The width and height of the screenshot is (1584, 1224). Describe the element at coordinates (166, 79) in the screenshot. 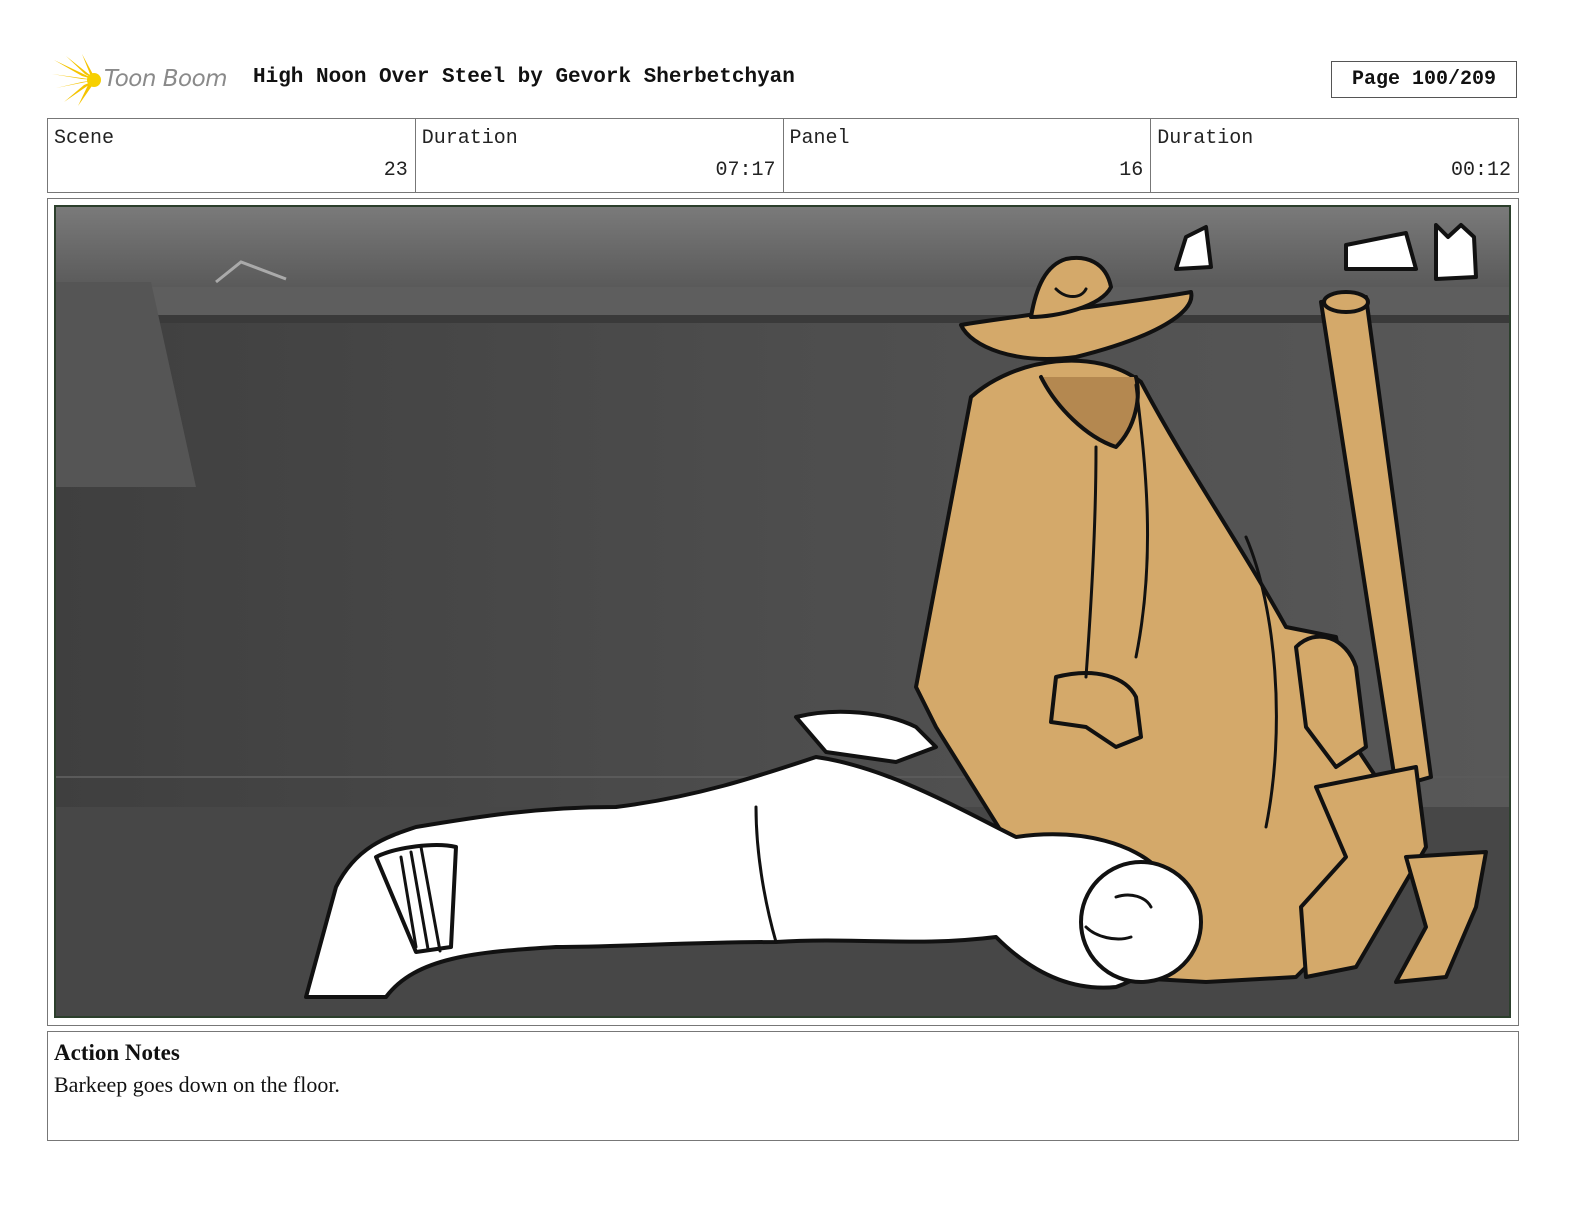

I see `brand-name: Toon Boom` at that location.